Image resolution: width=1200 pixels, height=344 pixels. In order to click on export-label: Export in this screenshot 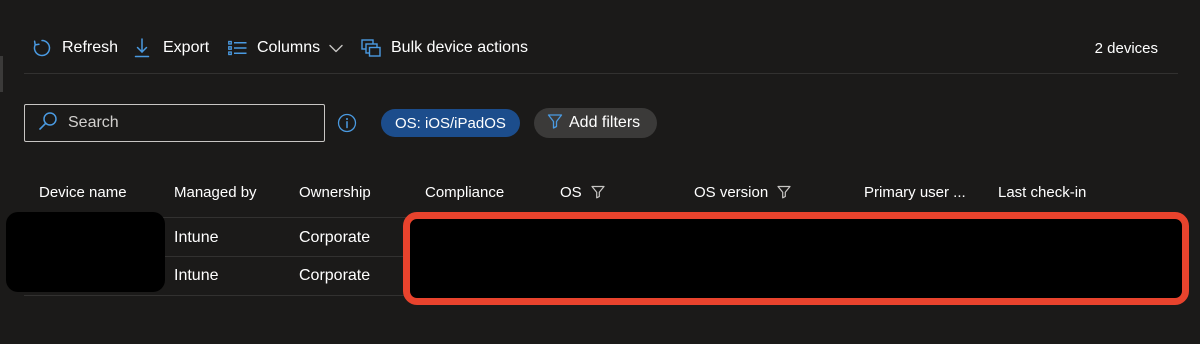, I will do `click(186, 47)`.